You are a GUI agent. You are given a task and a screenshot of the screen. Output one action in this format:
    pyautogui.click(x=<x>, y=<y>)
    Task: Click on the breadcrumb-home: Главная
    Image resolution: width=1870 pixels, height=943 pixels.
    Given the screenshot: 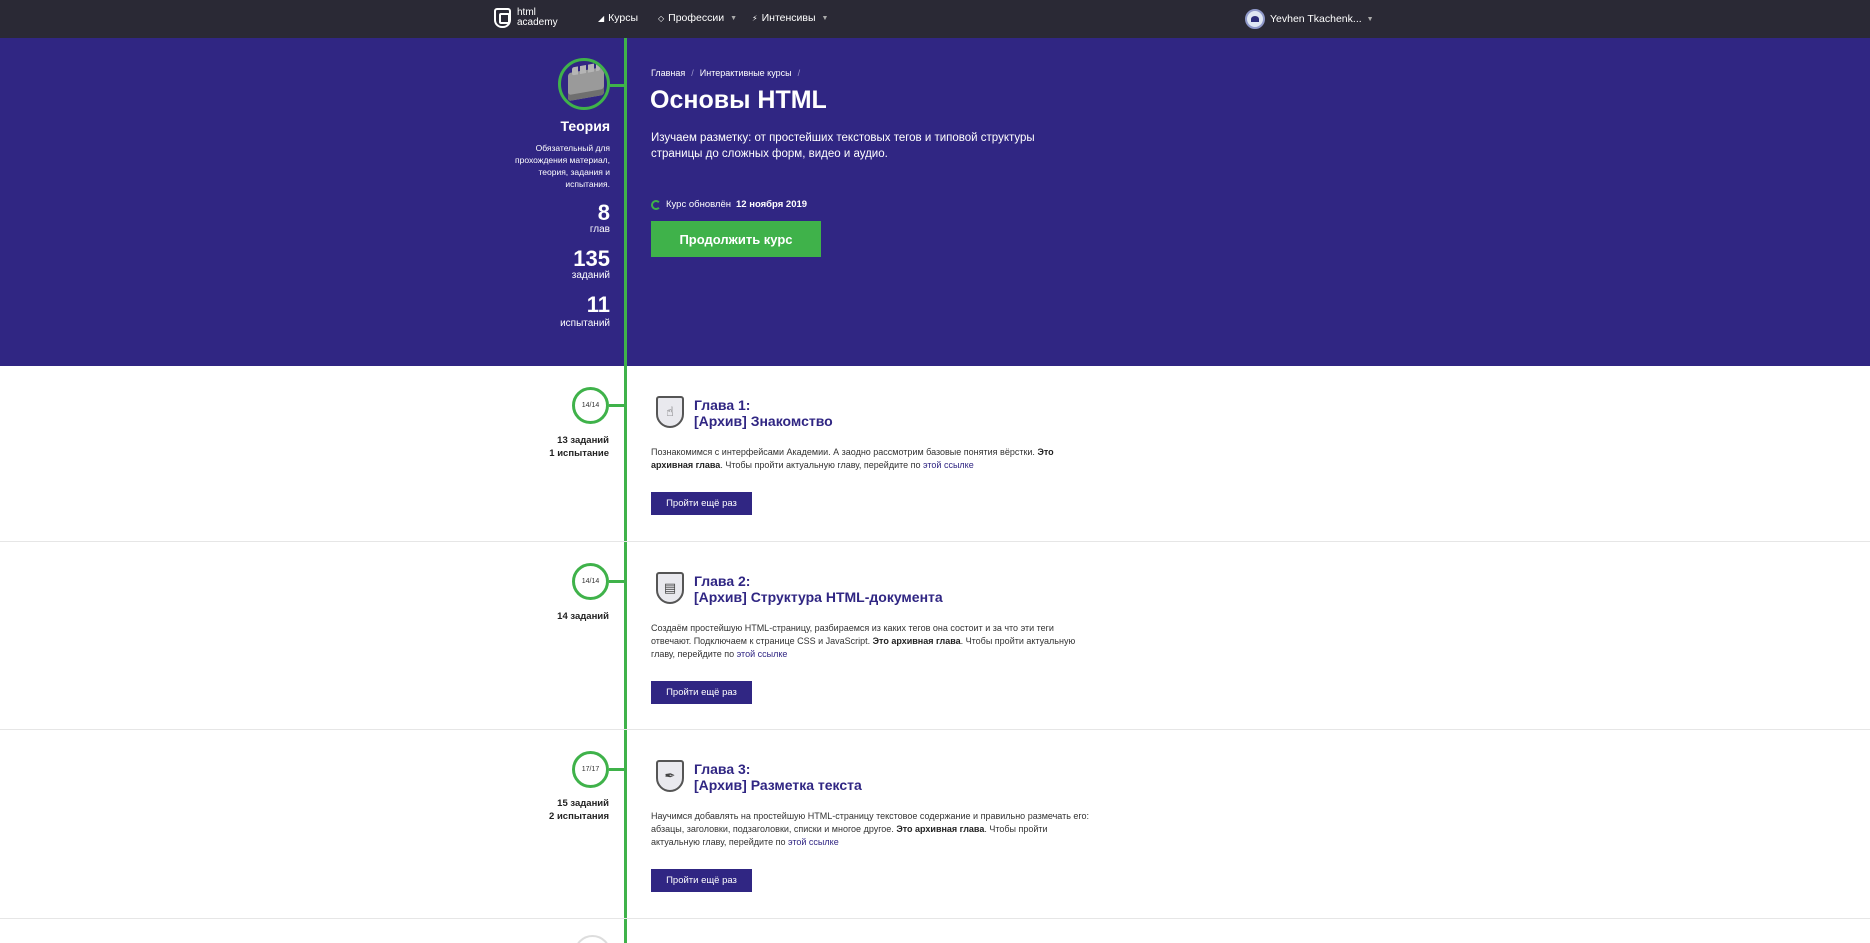 What is the action you would take?
    pyautogui.click(x=668, y=73)
    